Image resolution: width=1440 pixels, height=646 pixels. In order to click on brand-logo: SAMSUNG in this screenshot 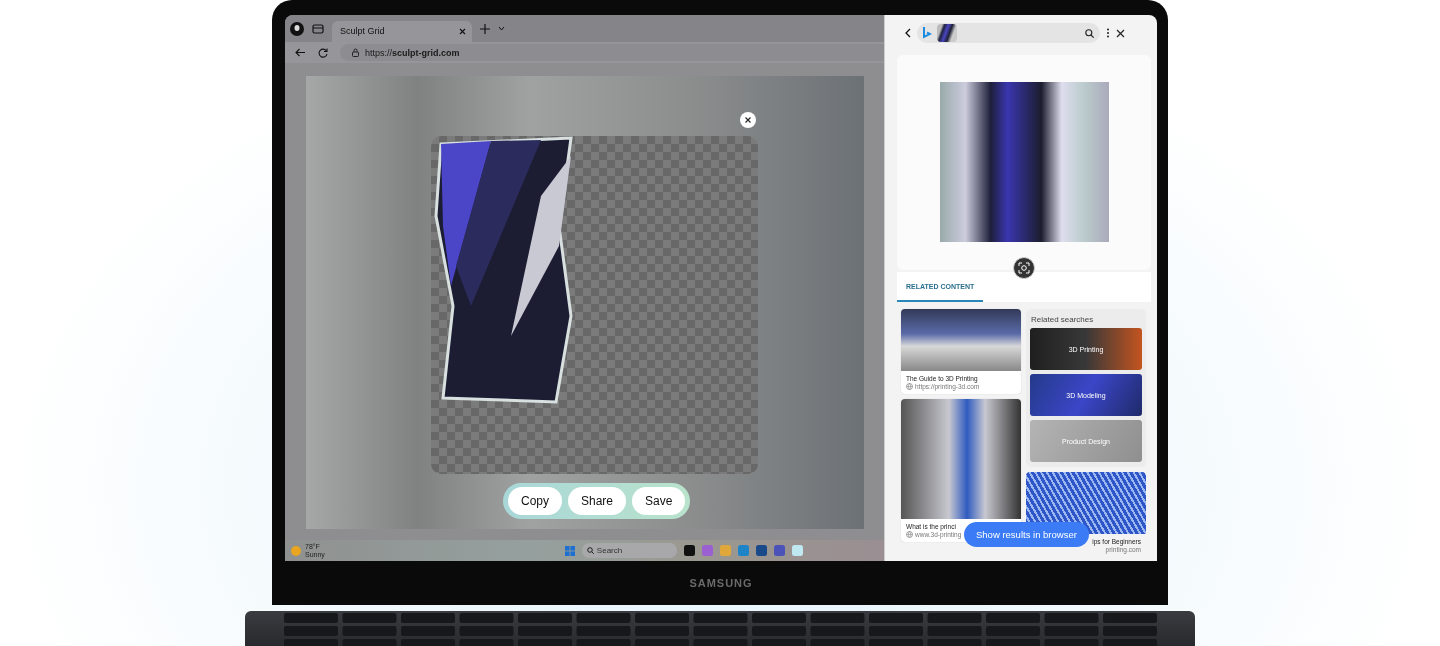, I will do `click(721, 583)`.